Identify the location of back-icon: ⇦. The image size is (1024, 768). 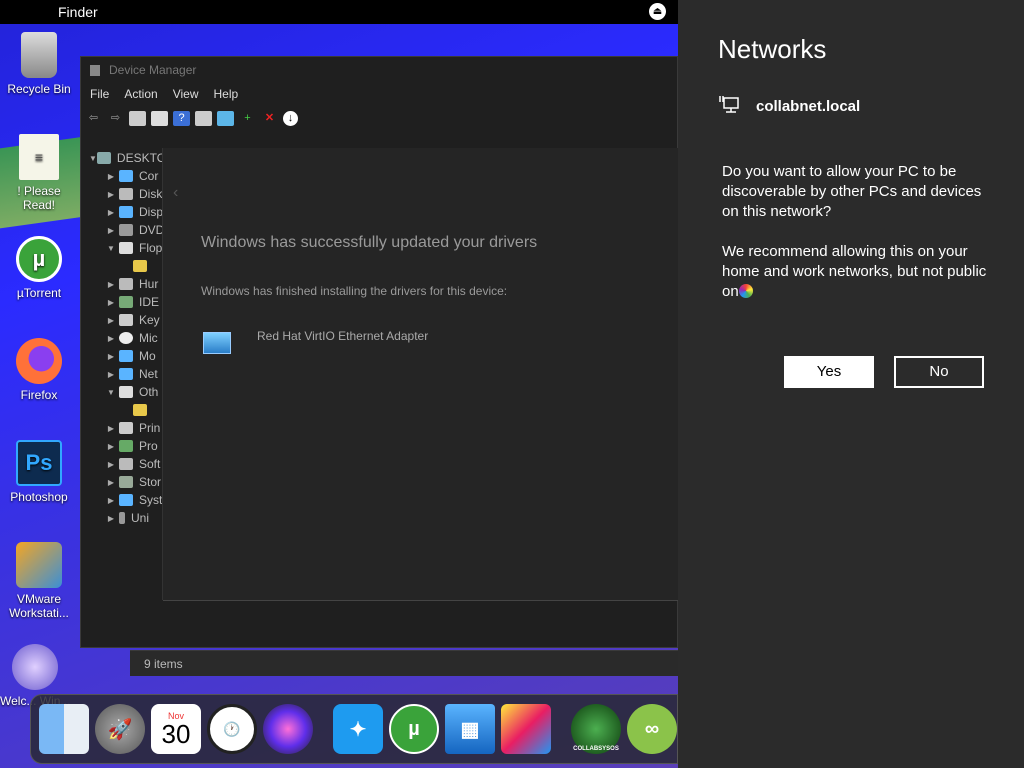
(93, 118).